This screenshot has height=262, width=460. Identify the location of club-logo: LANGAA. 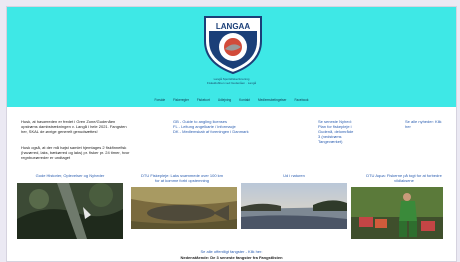
(233, 43).